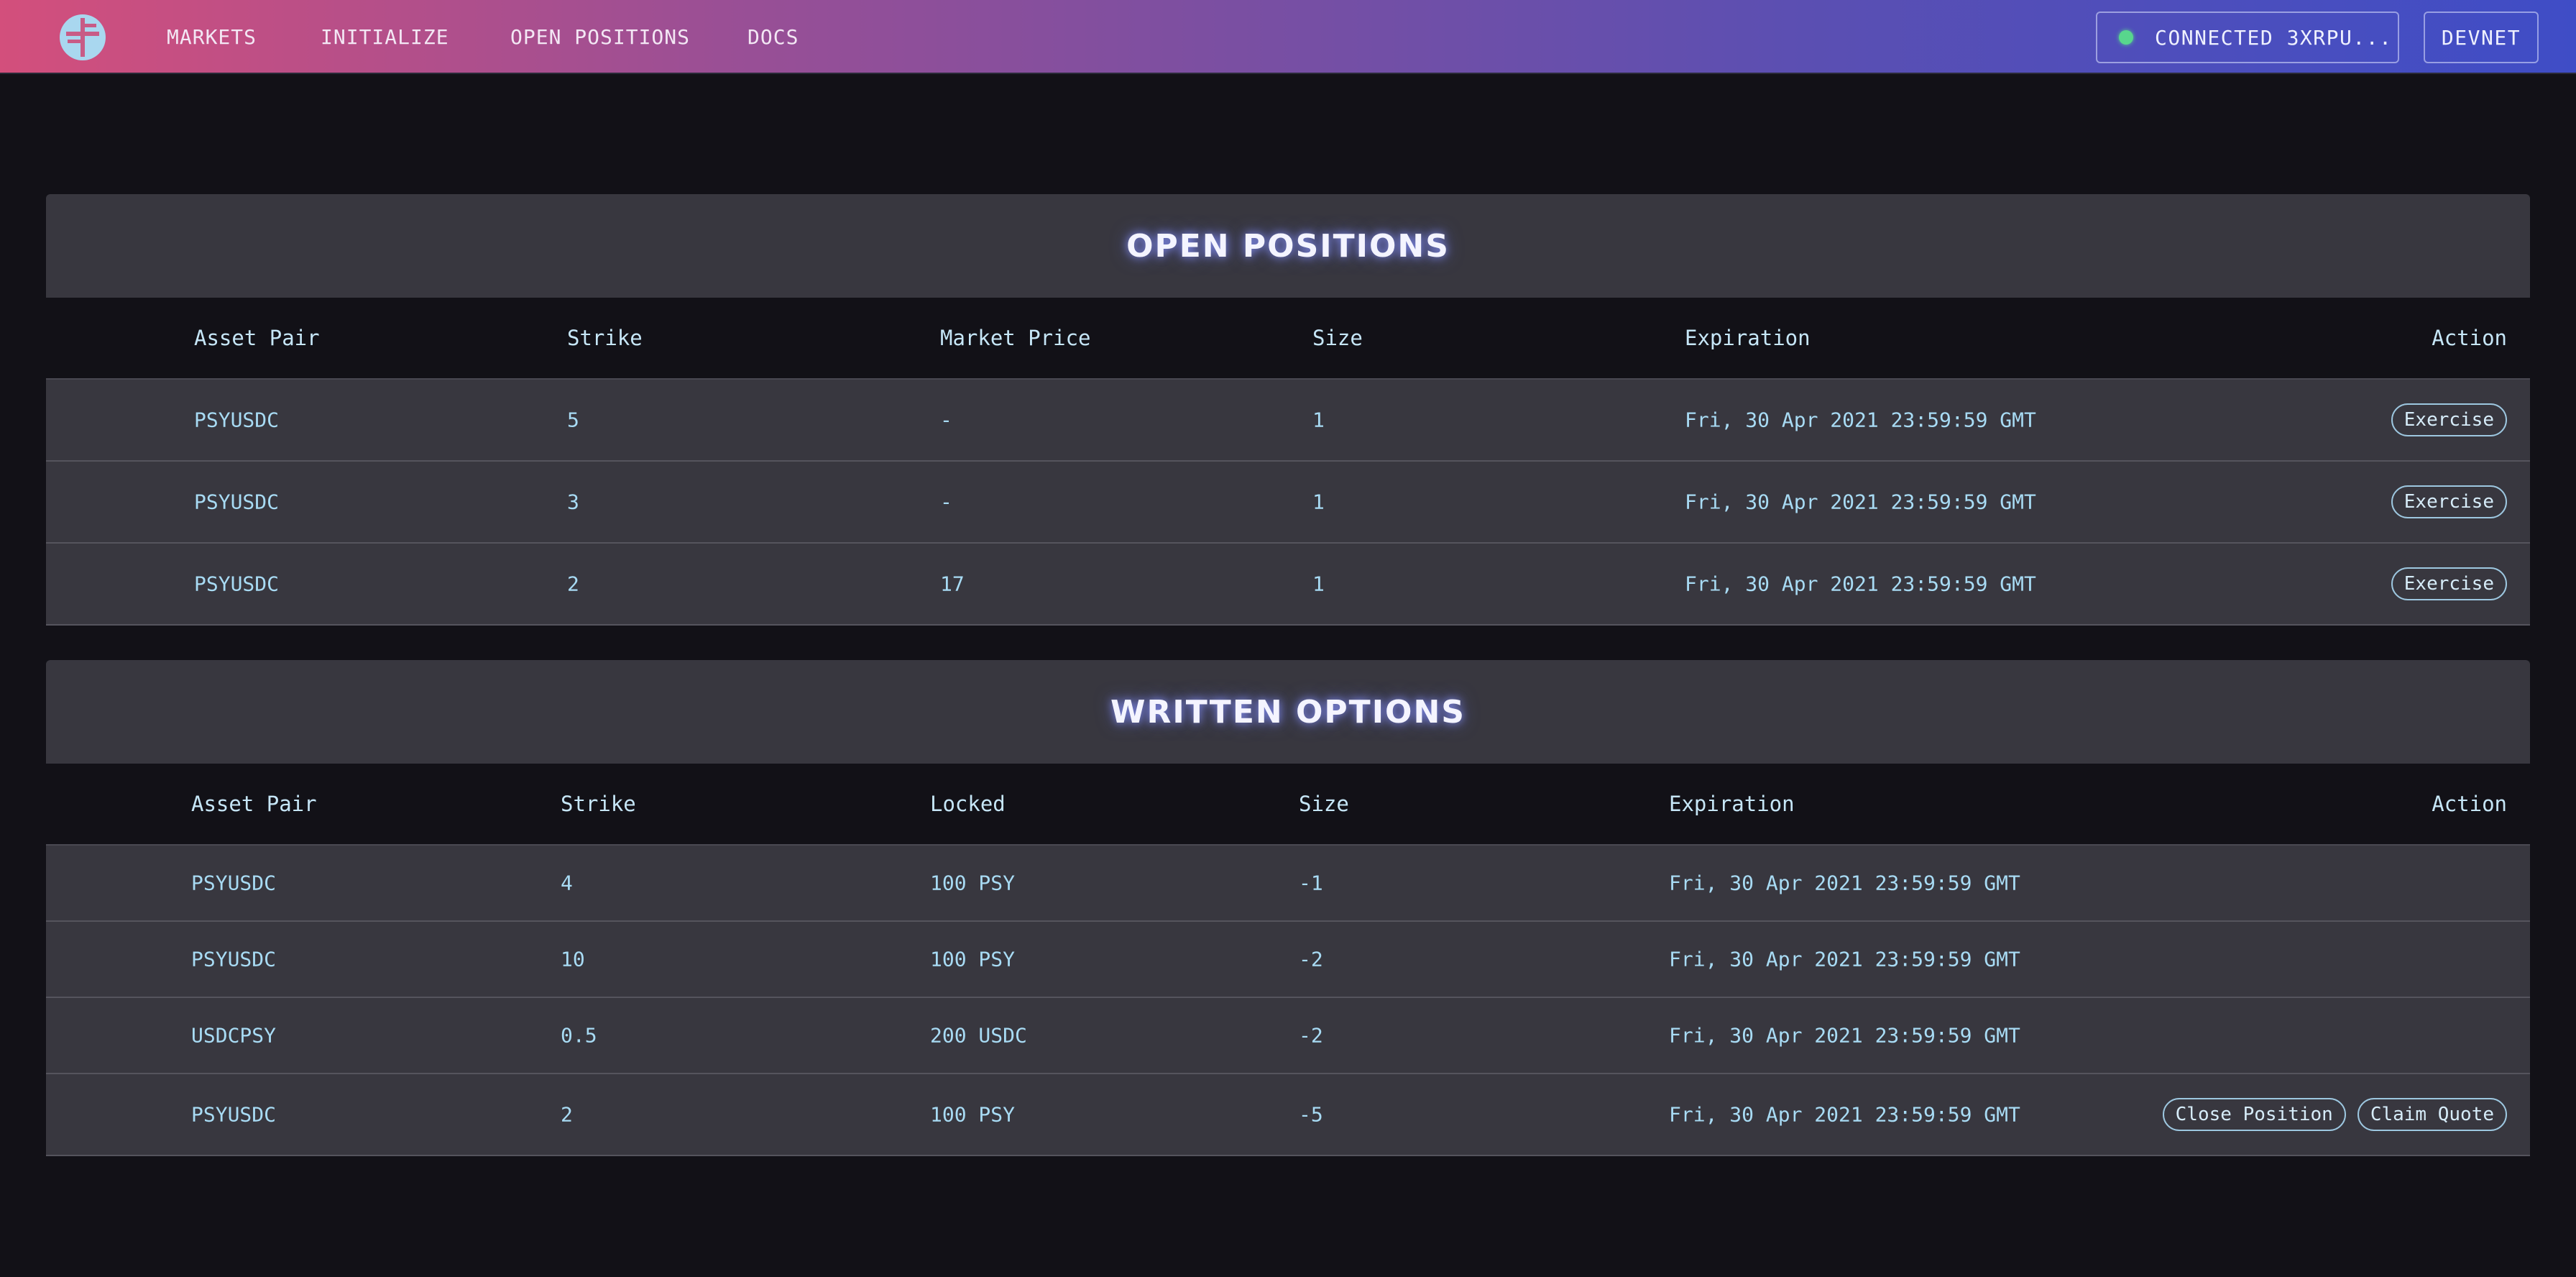  I want to click on cell-strike: 5, so click(573, 420).